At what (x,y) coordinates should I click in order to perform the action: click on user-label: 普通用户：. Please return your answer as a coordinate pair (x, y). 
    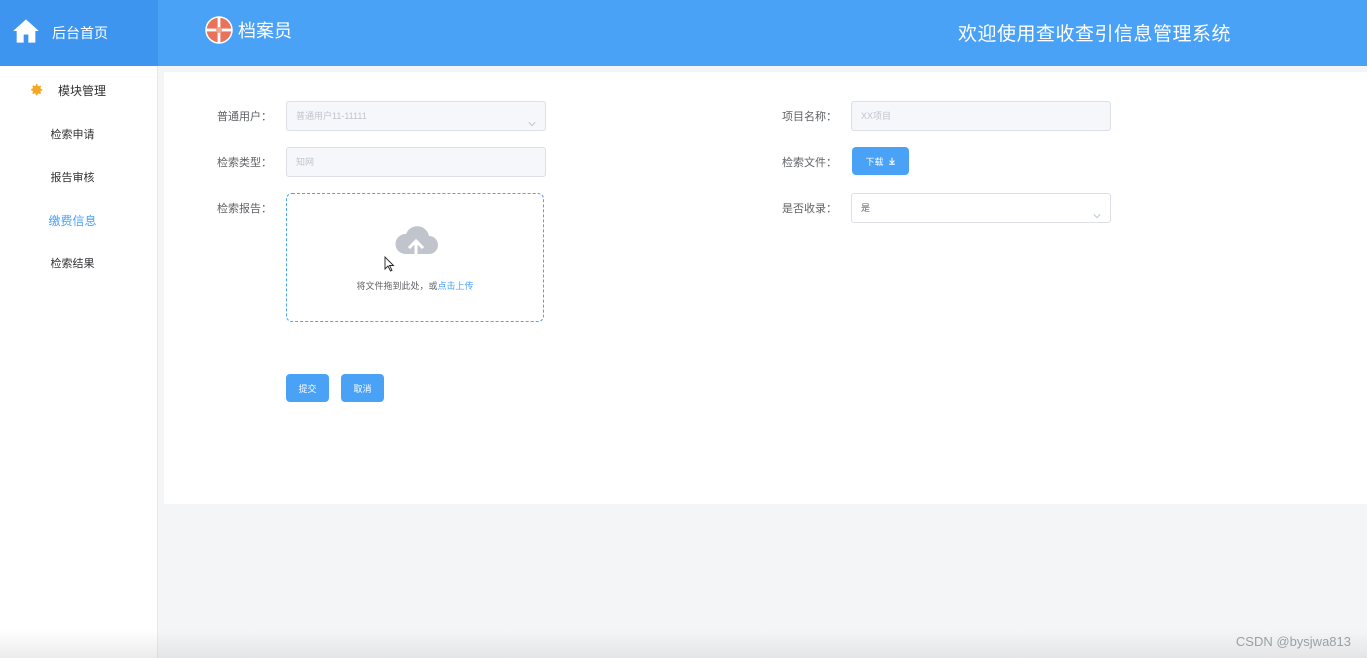
    Looking at the image, I should click on (244, 117).